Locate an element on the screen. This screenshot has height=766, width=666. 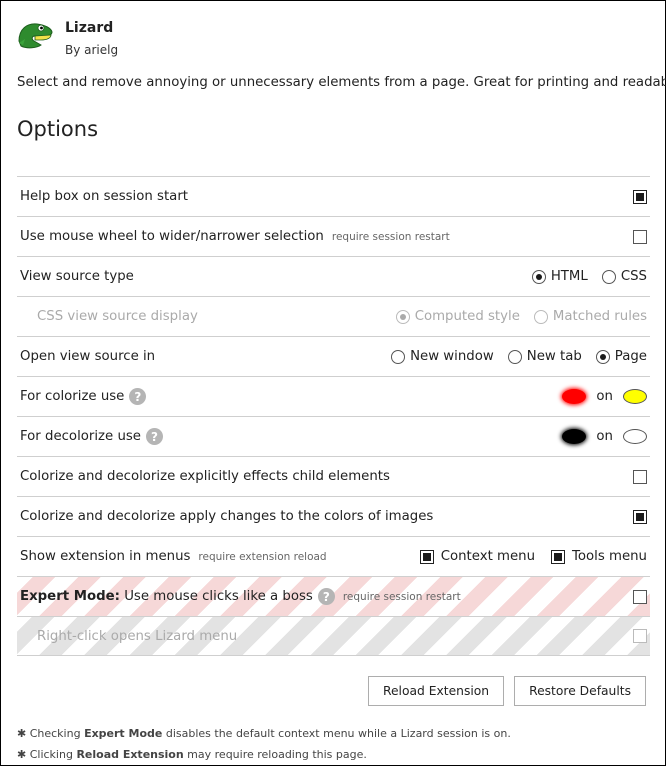
view-source-type-label: View source type is located at coordinates (77, 276).